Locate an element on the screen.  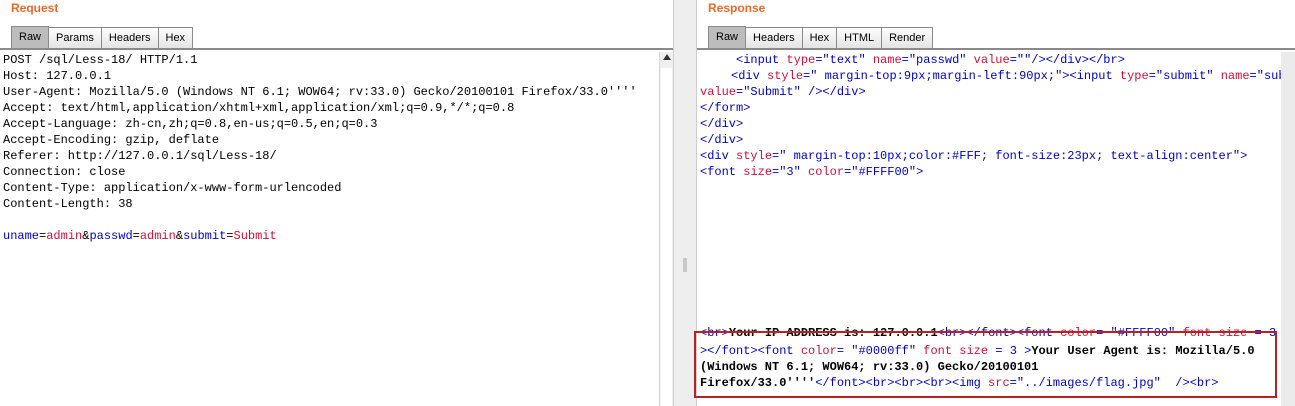
scroll-up-arrow-icon is located at coordinates (667, 57).